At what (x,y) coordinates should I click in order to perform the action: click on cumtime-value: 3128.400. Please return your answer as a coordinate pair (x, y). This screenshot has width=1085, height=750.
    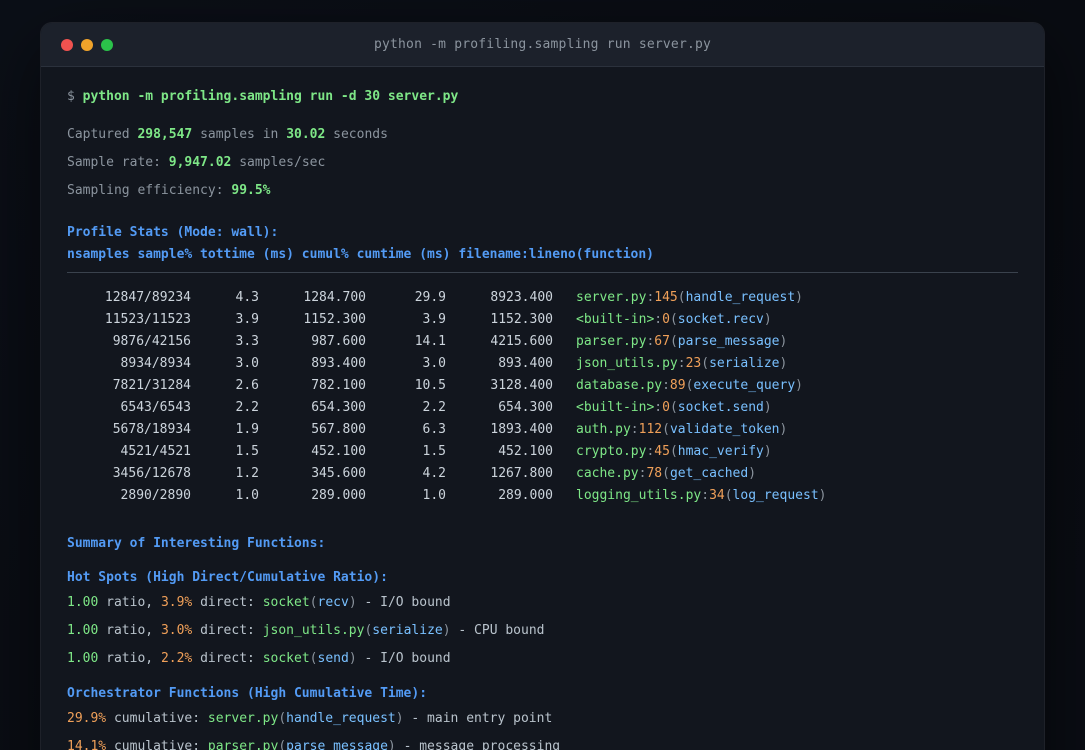
    Looking at the image, I should click on (521, 385).